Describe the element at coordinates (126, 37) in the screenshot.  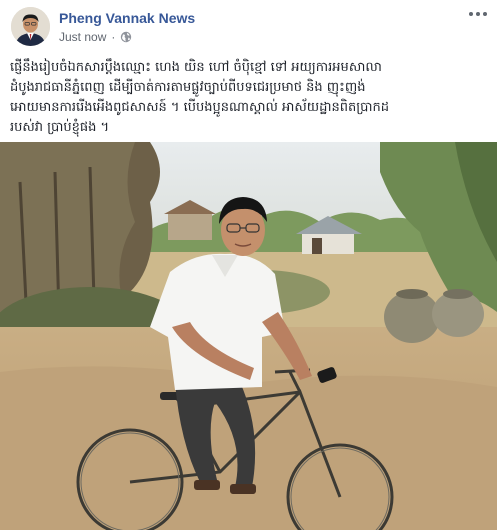
I see `globe-icon` at that location.